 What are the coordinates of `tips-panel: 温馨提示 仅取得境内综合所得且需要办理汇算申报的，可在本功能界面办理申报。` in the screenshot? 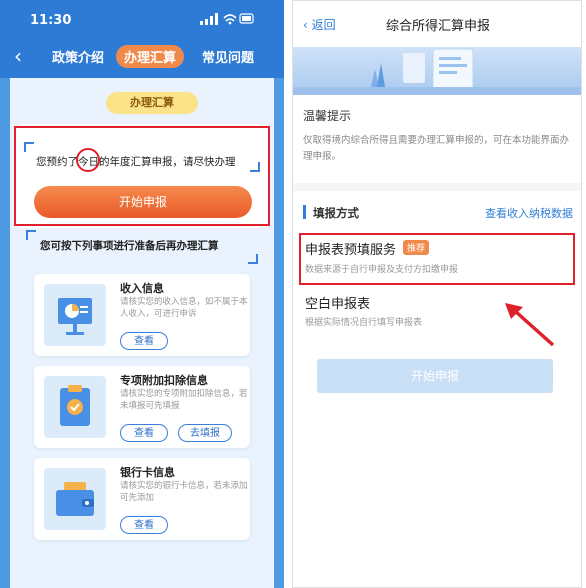 It's located at (437, 139).